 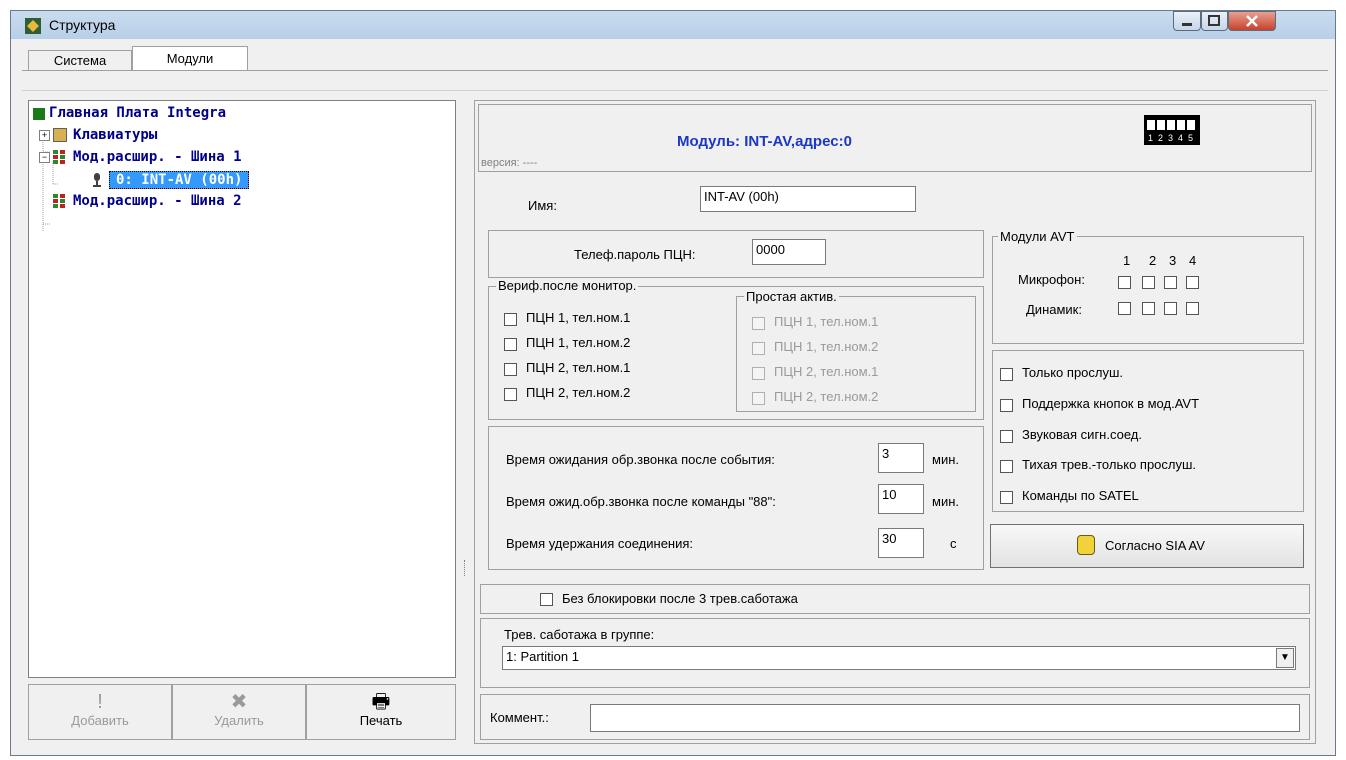 What do you see at coordinates (1155, 545) in the screenshot?
I see `sia-av-button-label: Согласно SIA AV` at bounding box center [1155, 545].